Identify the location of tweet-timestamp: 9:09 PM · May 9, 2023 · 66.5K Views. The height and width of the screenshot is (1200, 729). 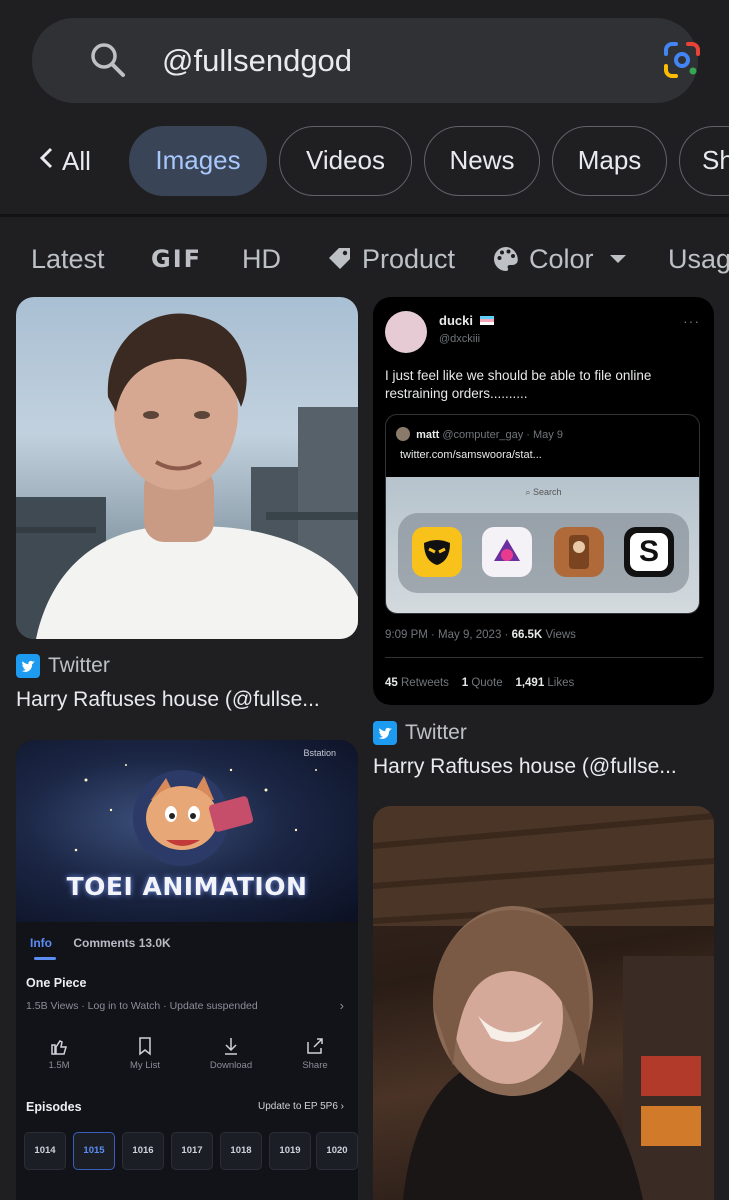
(480, 635).